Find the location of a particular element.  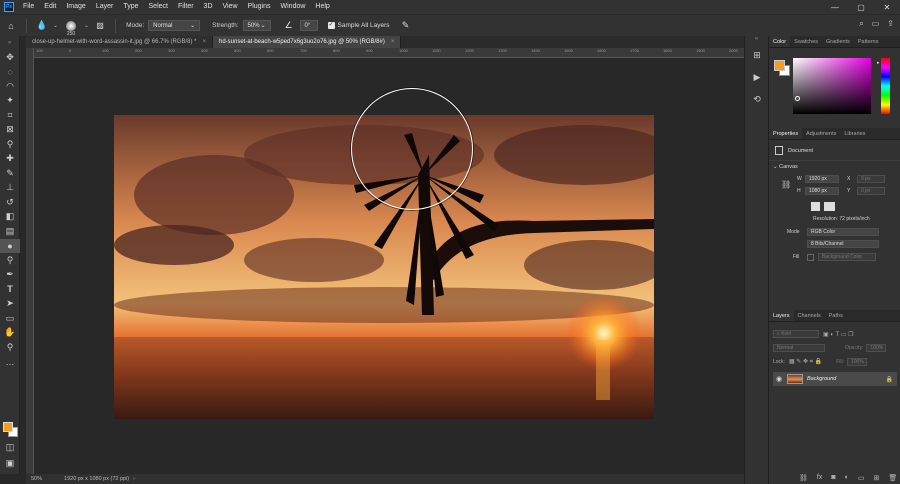

stamp-icon: ⊥ is located at coordinates (10, 188).